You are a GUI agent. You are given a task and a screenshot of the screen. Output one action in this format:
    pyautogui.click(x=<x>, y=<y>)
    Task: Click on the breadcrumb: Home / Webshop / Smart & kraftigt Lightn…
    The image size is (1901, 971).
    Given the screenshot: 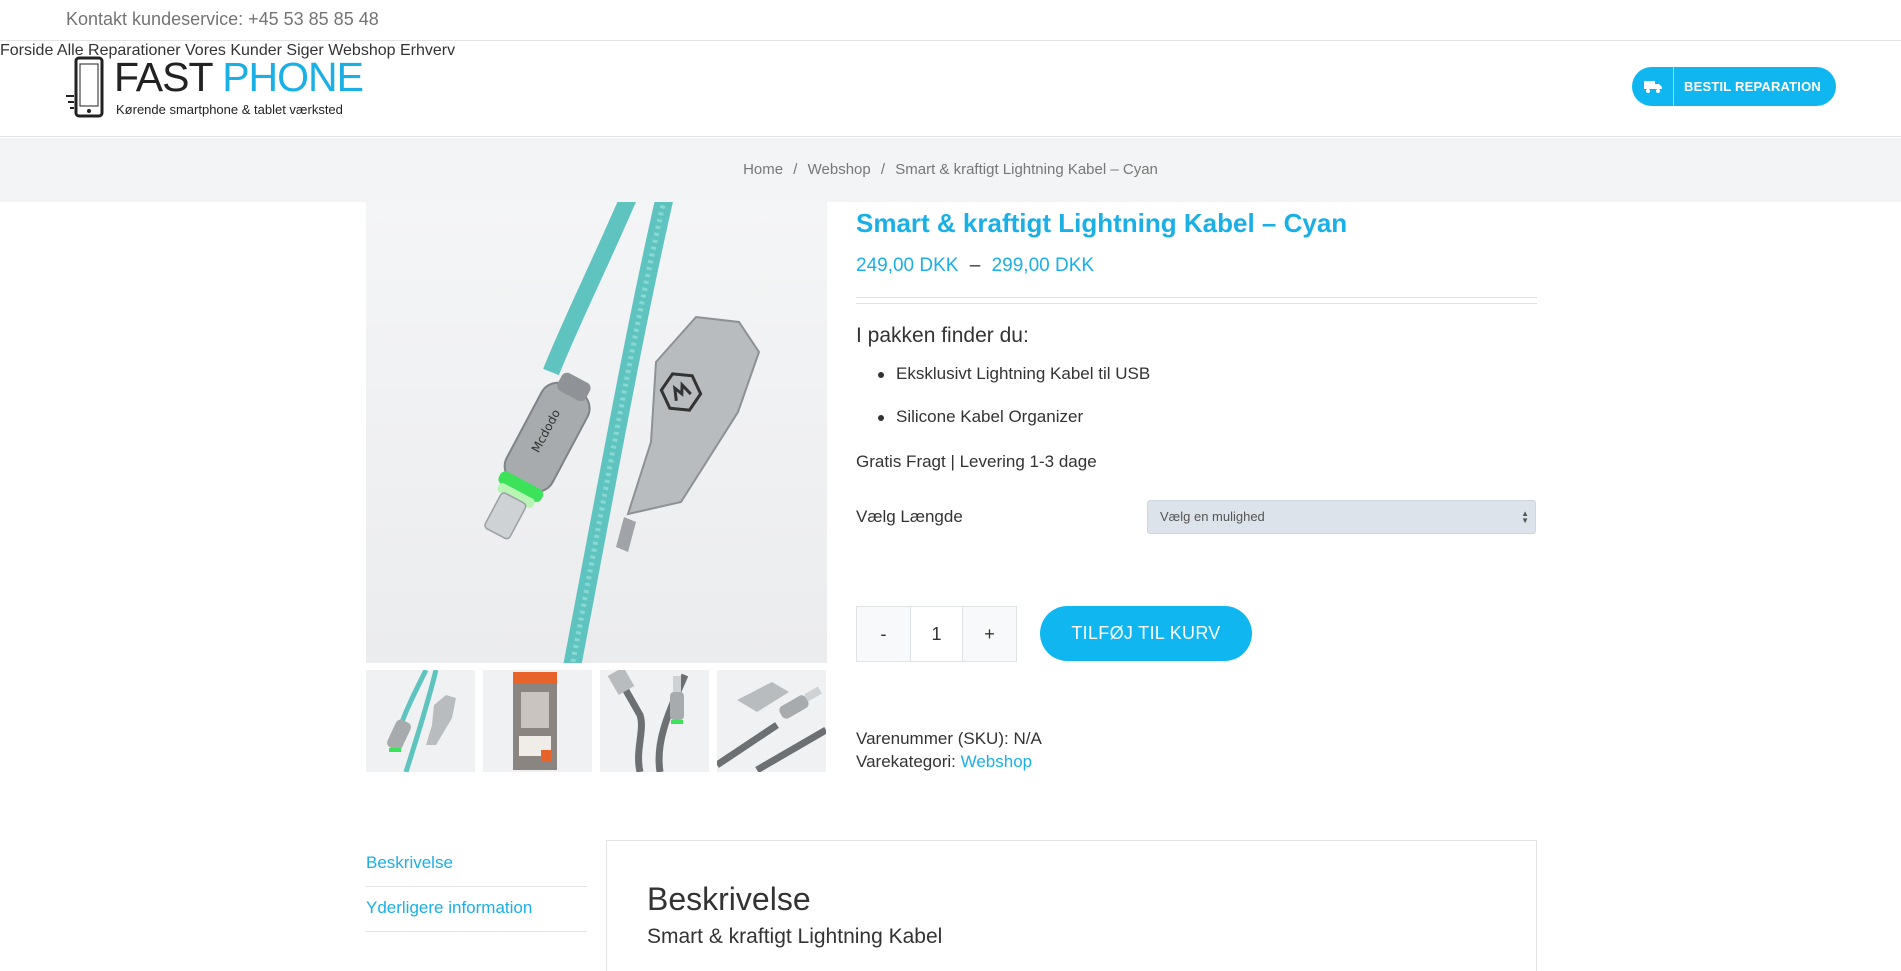 What is the action you would take?
    pyautogui.click(x=950, y=169)
    